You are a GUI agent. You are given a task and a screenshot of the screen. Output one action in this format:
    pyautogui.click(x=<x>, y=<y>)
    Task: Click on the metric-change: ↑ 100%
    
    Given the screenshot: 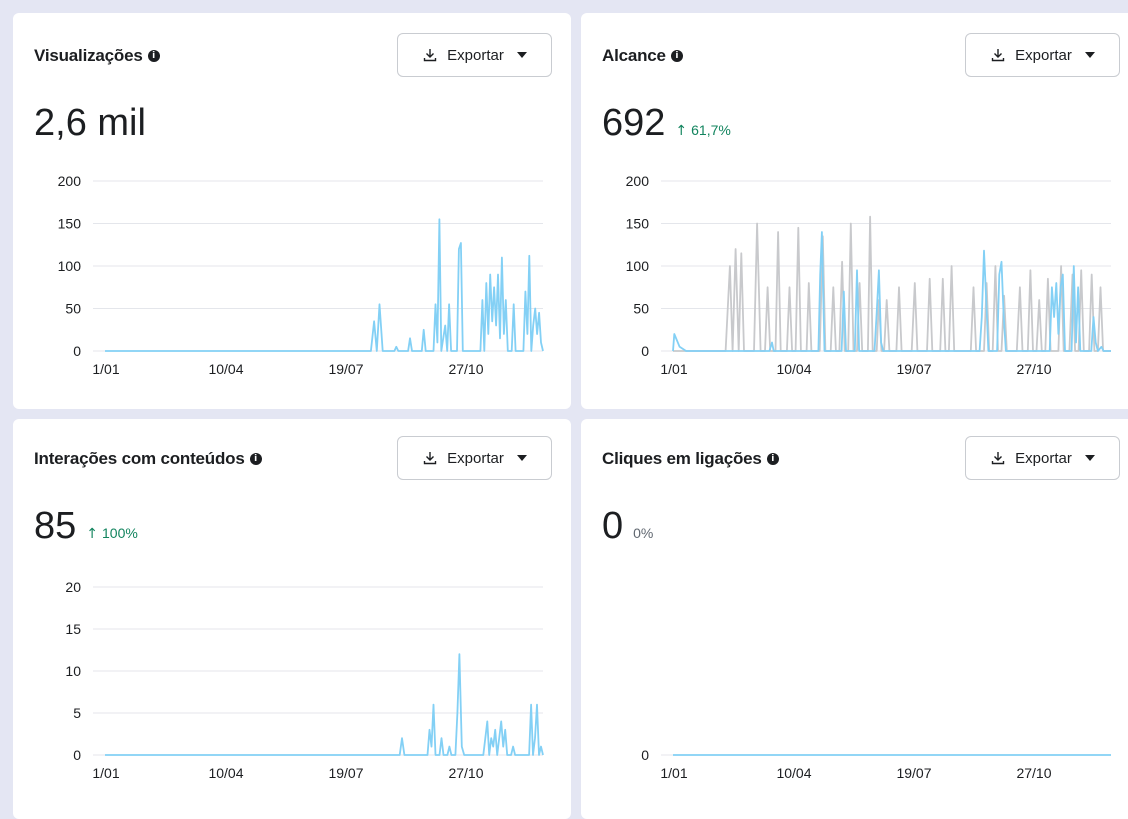 What is the action you would take?
    pyautogui.click(x=112, y=533)
    